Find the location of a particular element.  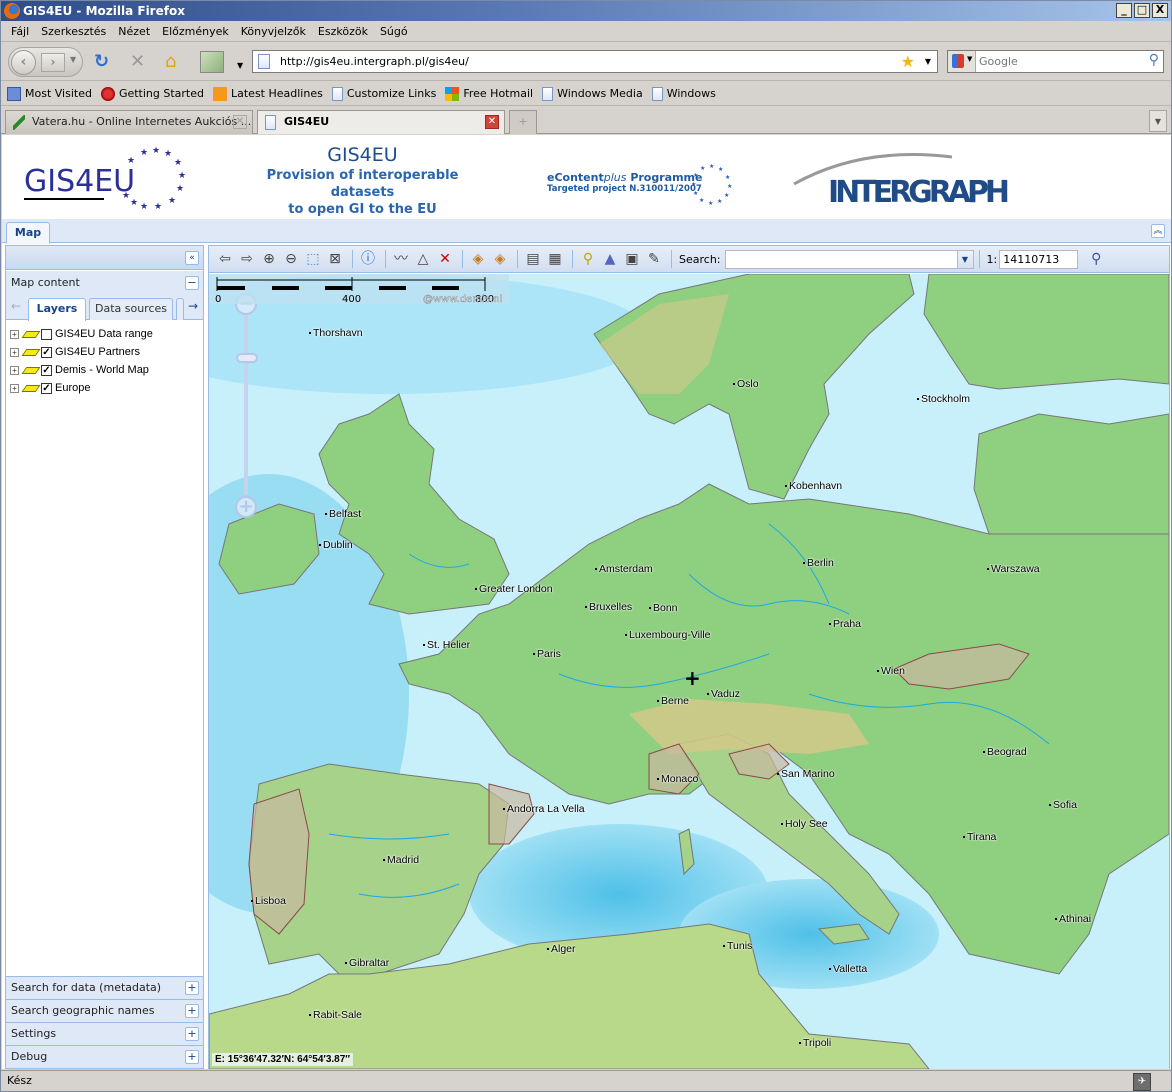

add-layer-style-icon: ◈ is located at coordinates (500, 259).